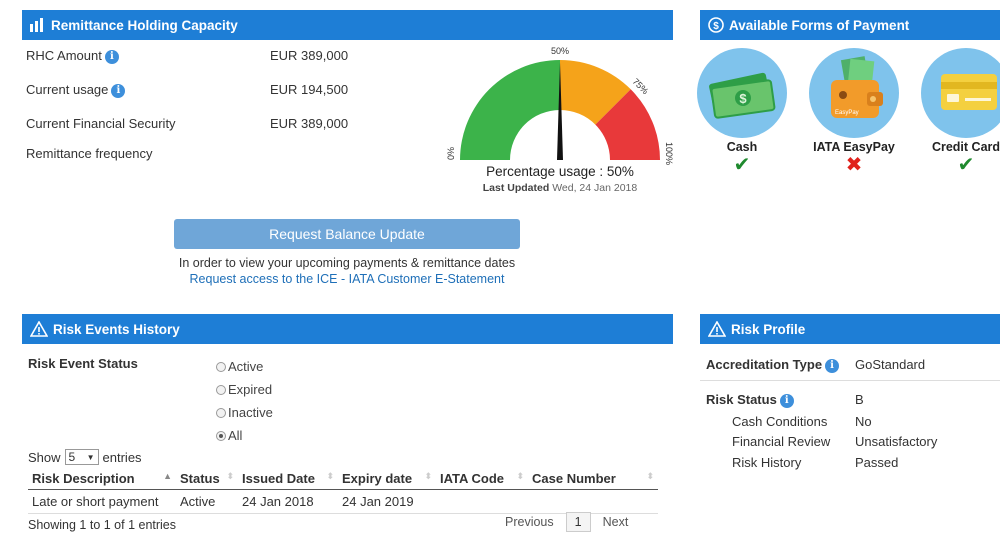 Image resolution: width=1000 pixels, height=533 pixels. I want to click on rhc-panel-header: Remittance Holding Capacity, so click(347, 25).